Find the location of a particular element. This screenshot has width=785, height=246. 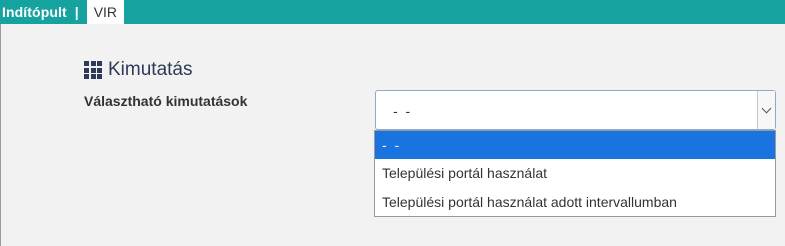

left-border-divider is located at coordinates (0, 135).